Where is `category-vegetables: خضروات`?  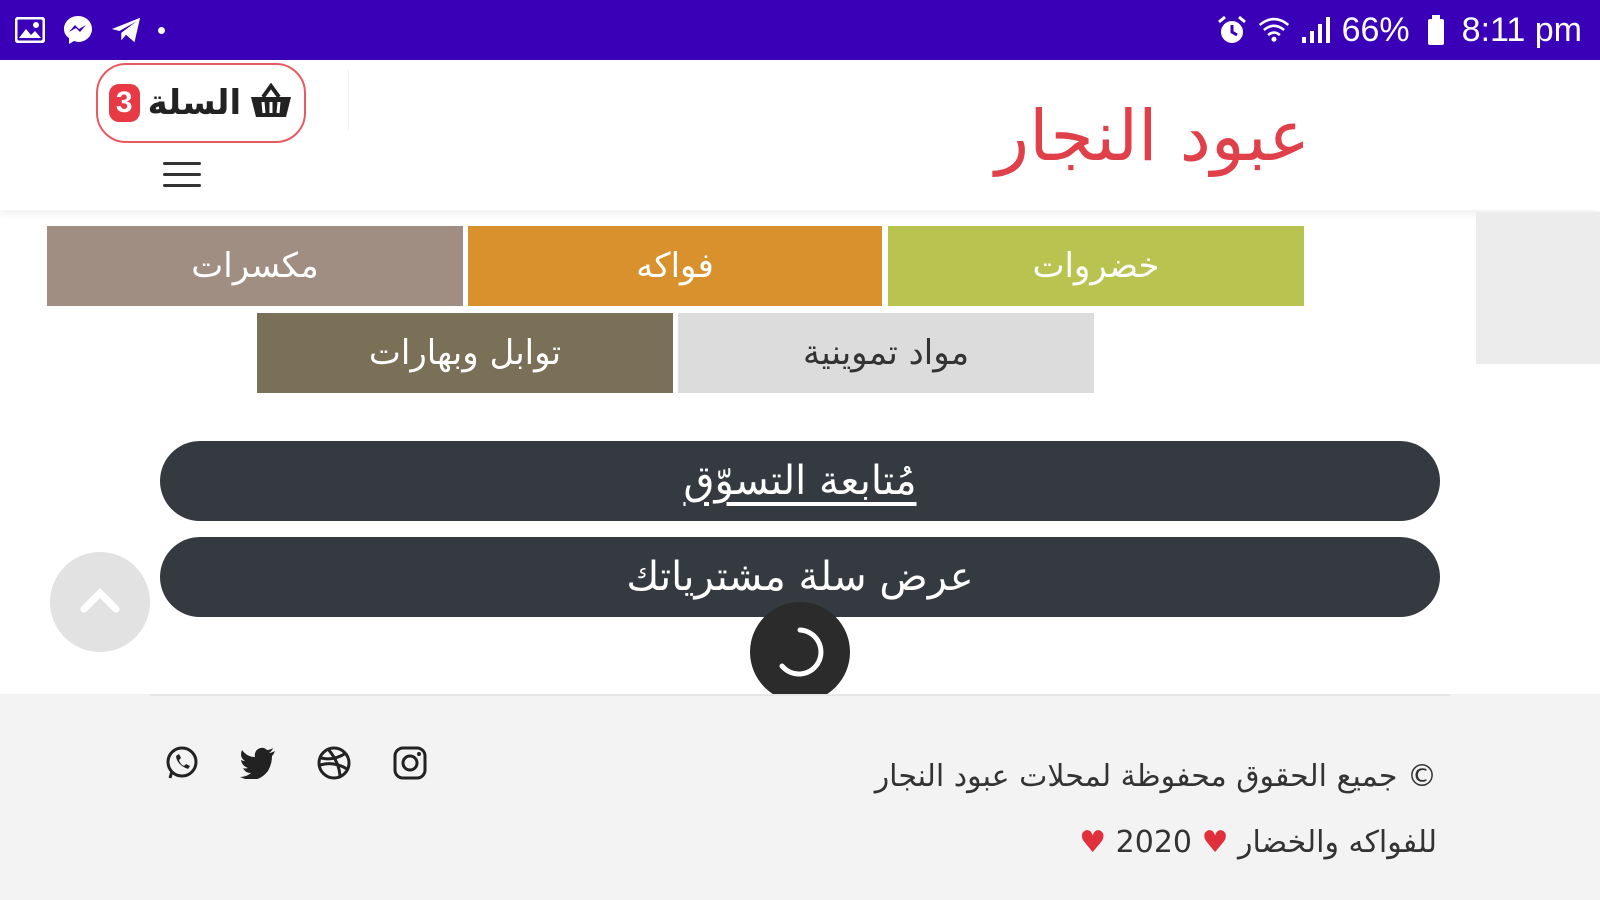 category-vegetables: خضروات is located at coordinates (1096, 266).